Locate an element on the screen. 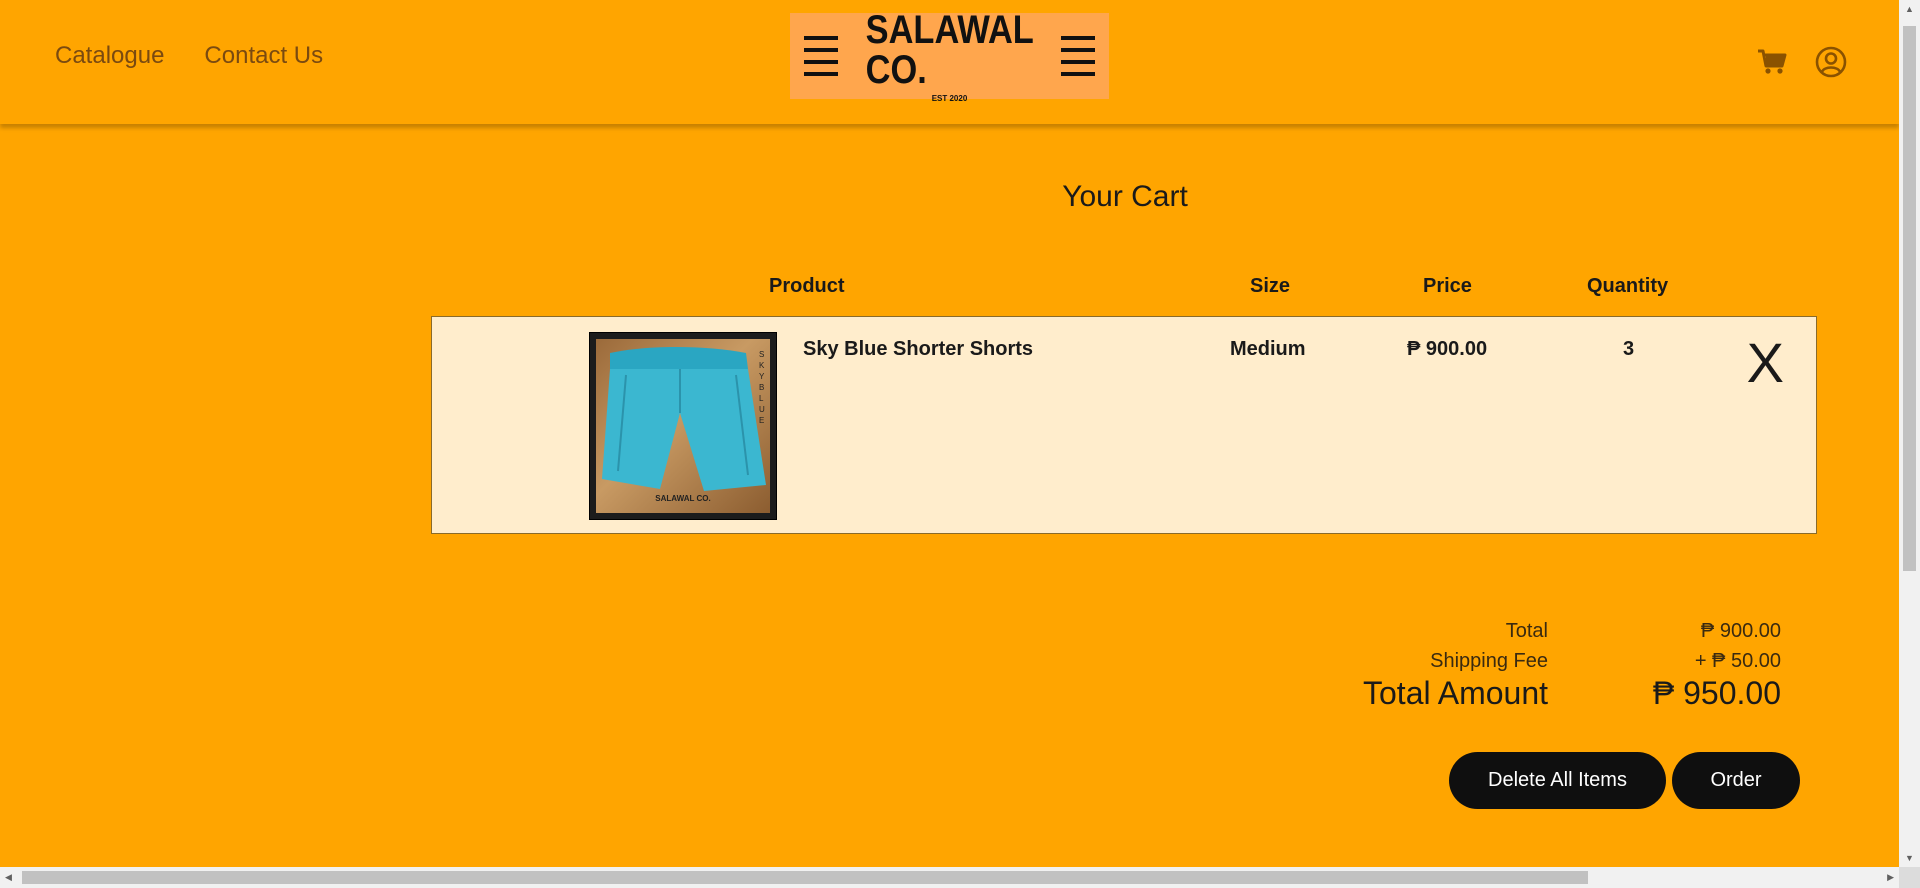 This screenshot has height=888, width=1920. product-image-label: SALAWAL CO. is located at coordinates (683, 498).